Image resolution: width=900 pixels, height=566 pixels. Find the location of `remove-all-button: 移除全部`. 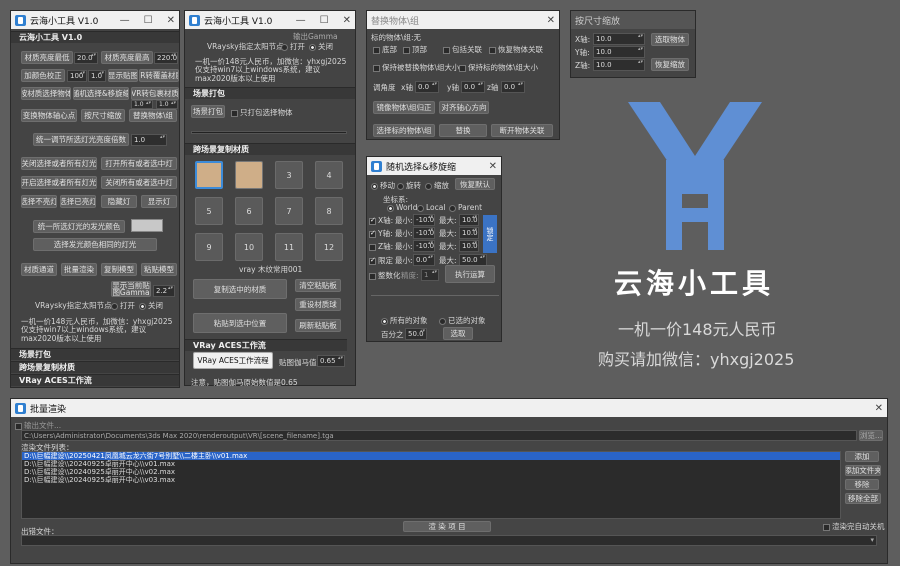

remove-all-button: 移除全部 is located at coordinates (863, 498).